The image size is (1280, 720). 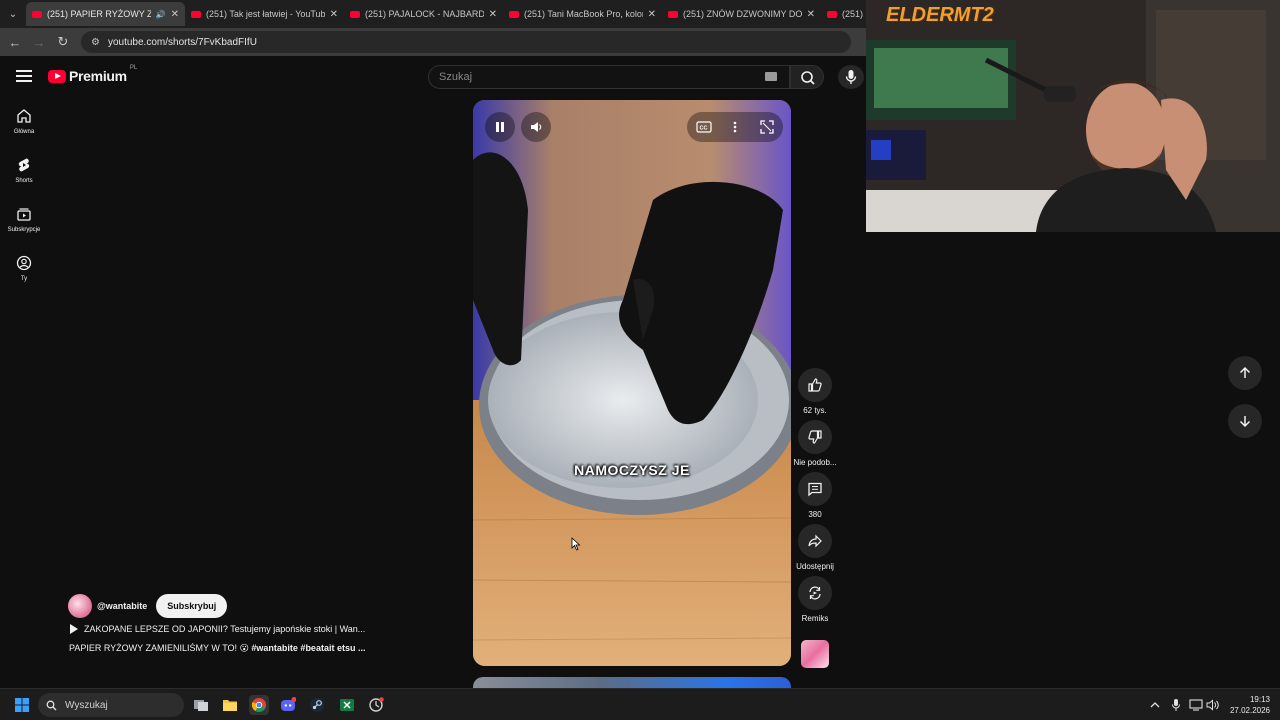 What do you see at coordinates (24, 130) in the screenshot?
I see `sidebar-item-home: Główna` at bounding box center [24, 130].